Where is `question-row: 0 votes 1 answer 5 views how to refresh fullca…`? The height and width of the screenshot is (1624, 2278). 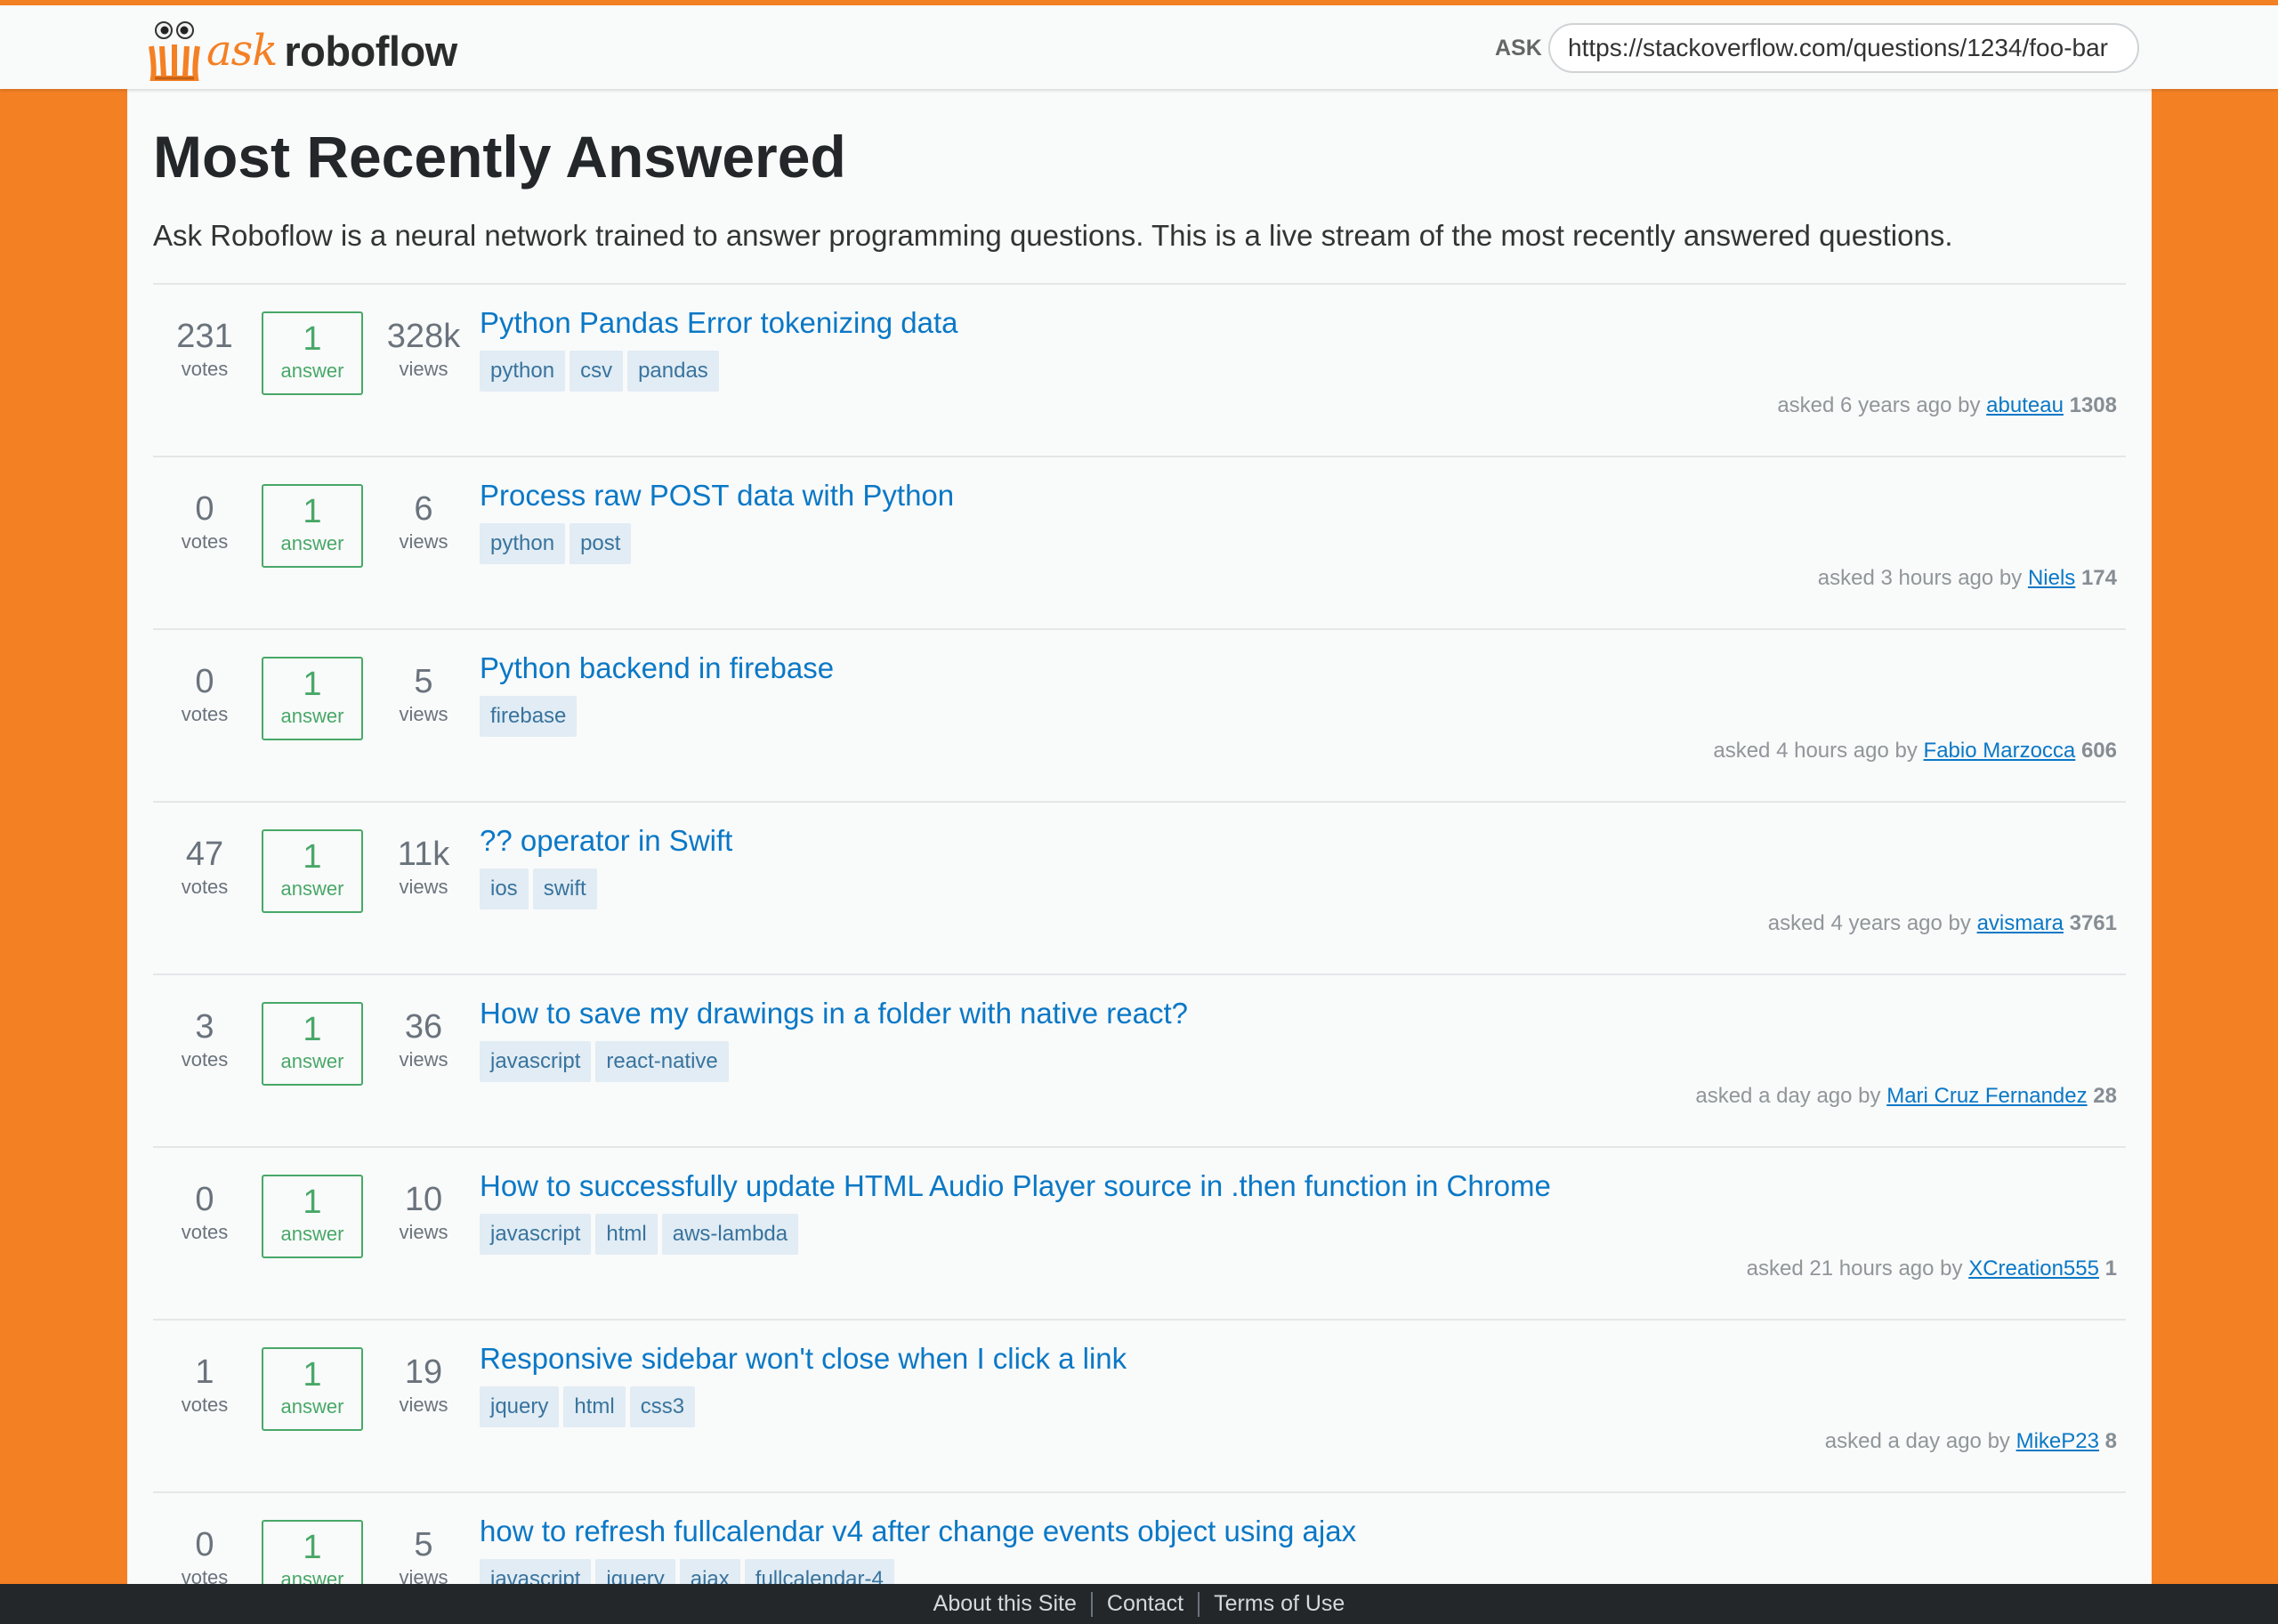
question-row: 0 votes 1 answer 5 views how to refresh fullca… is located at coordinates (1140, 1540).